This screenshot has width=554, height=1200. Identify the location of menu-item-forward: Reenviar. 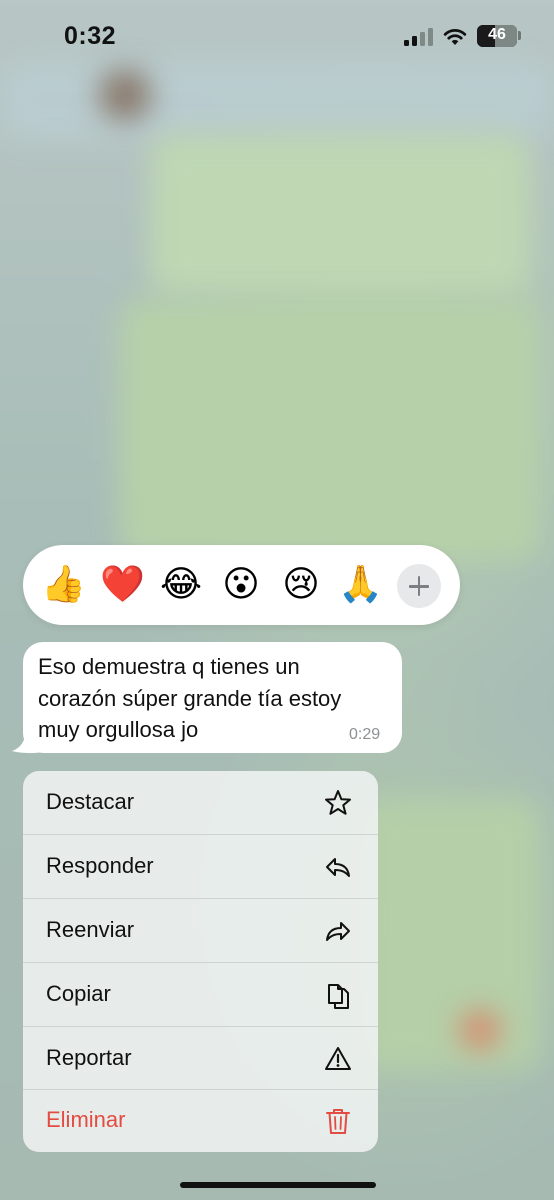
(200, 931).